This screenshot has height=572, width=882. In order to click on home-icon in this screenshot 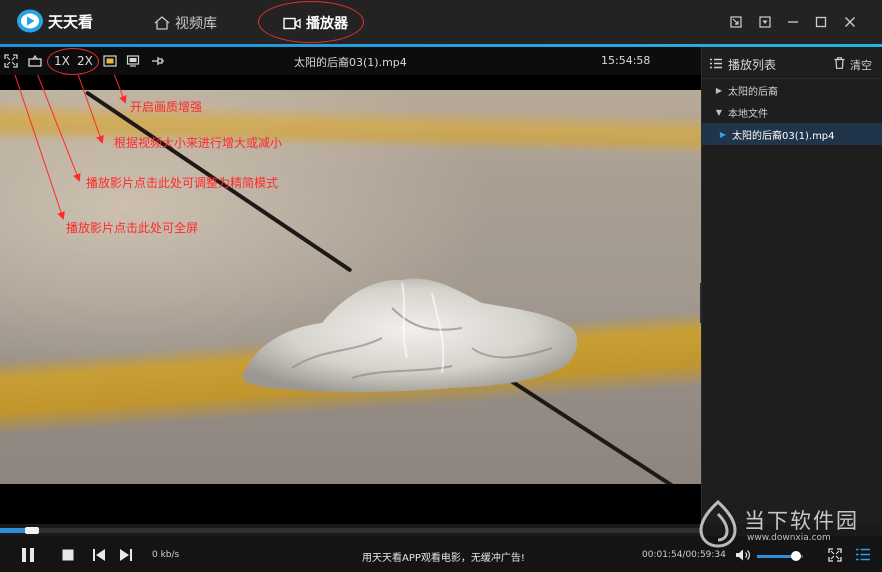, I will do `click(162, 23)`.